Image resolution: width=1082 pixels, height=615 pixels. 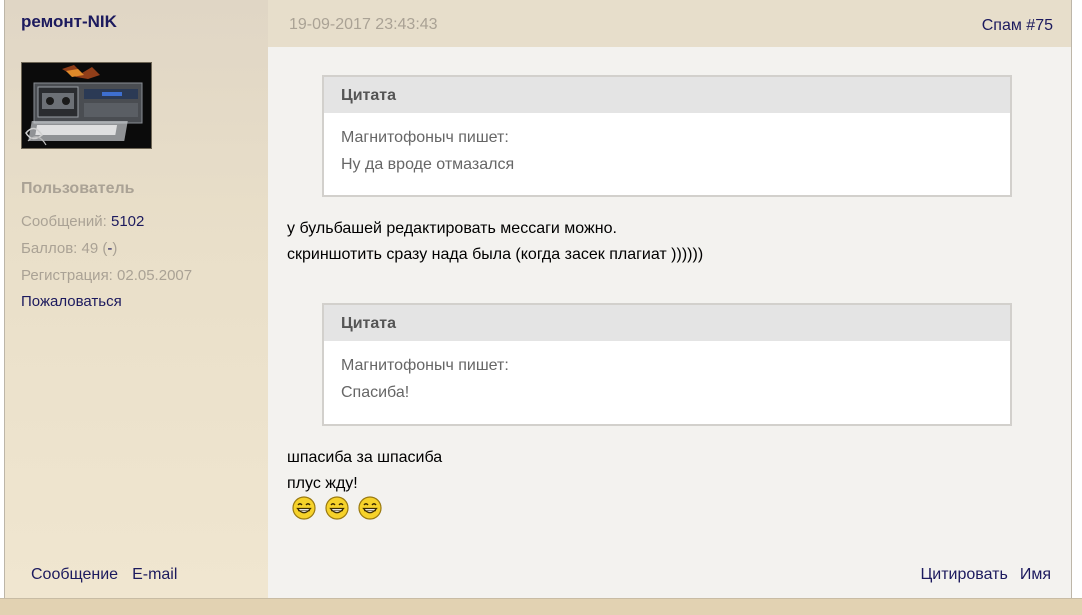 I want to click on messages-count-link: 5102, so click(x=127, y=221).